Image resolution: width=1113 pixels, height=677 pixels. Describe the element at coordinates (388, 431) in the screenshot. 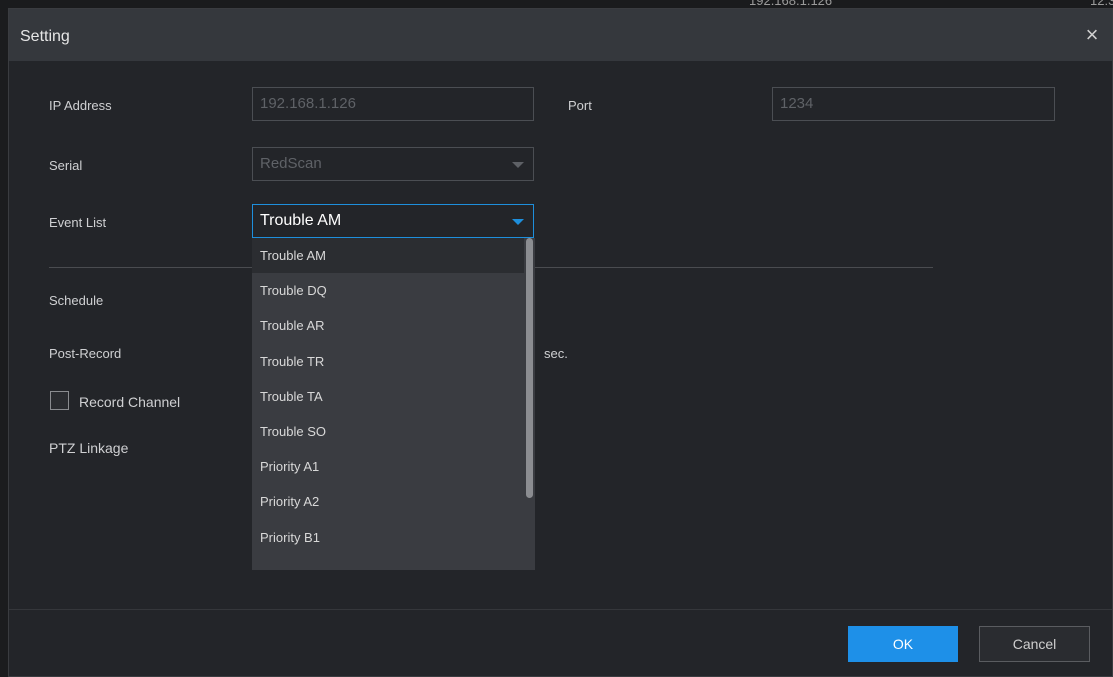

I see `dropdown-option: Trouble SO` at that location.